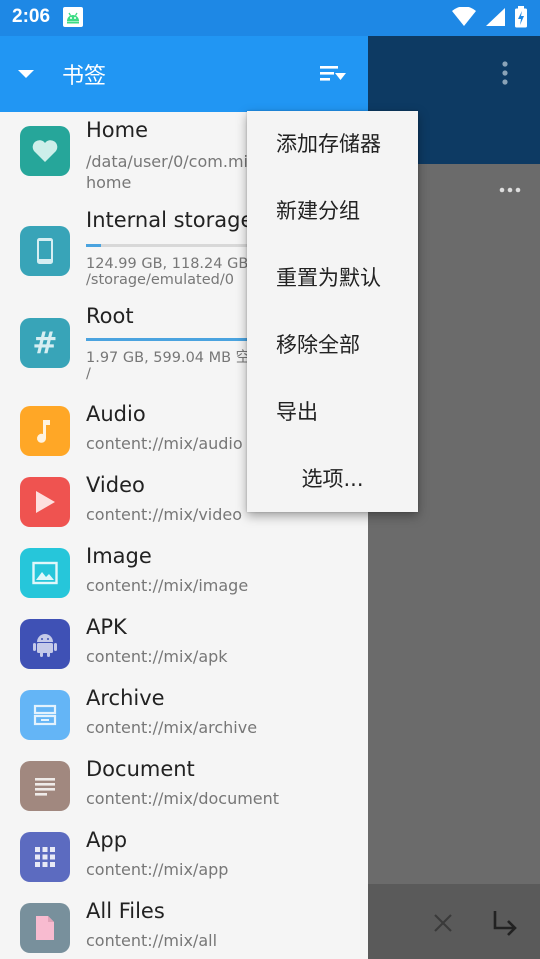 This screenshot has width=540, height=959. What do you see at coordinates (164, 443) in the screenshot?
I see `bookmark-path: content://mix/audio` at bounding box center [164, 443].